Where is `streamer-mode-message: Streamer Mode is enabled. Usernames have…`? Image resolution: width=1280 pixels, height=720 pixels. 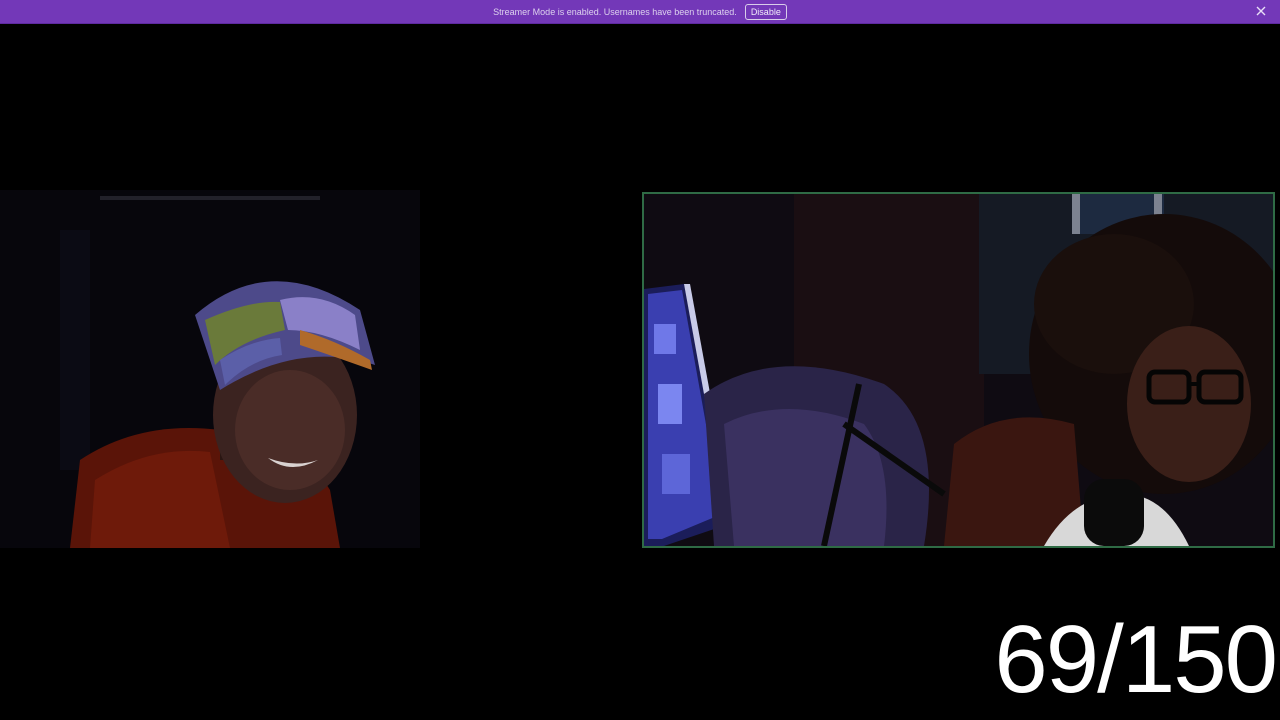 streamer-mode-message: Streamer Mode is enabled. Usernames have… is located at coordinates (615, 11).